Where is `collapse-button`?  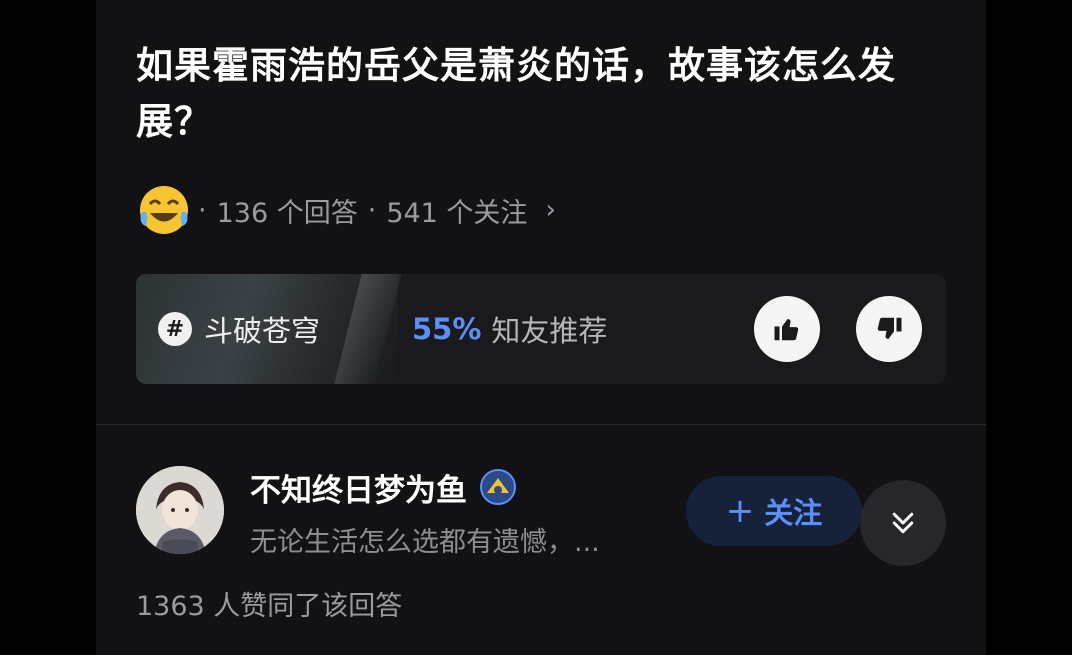
collapse-button is located at coordinates (903, 523).